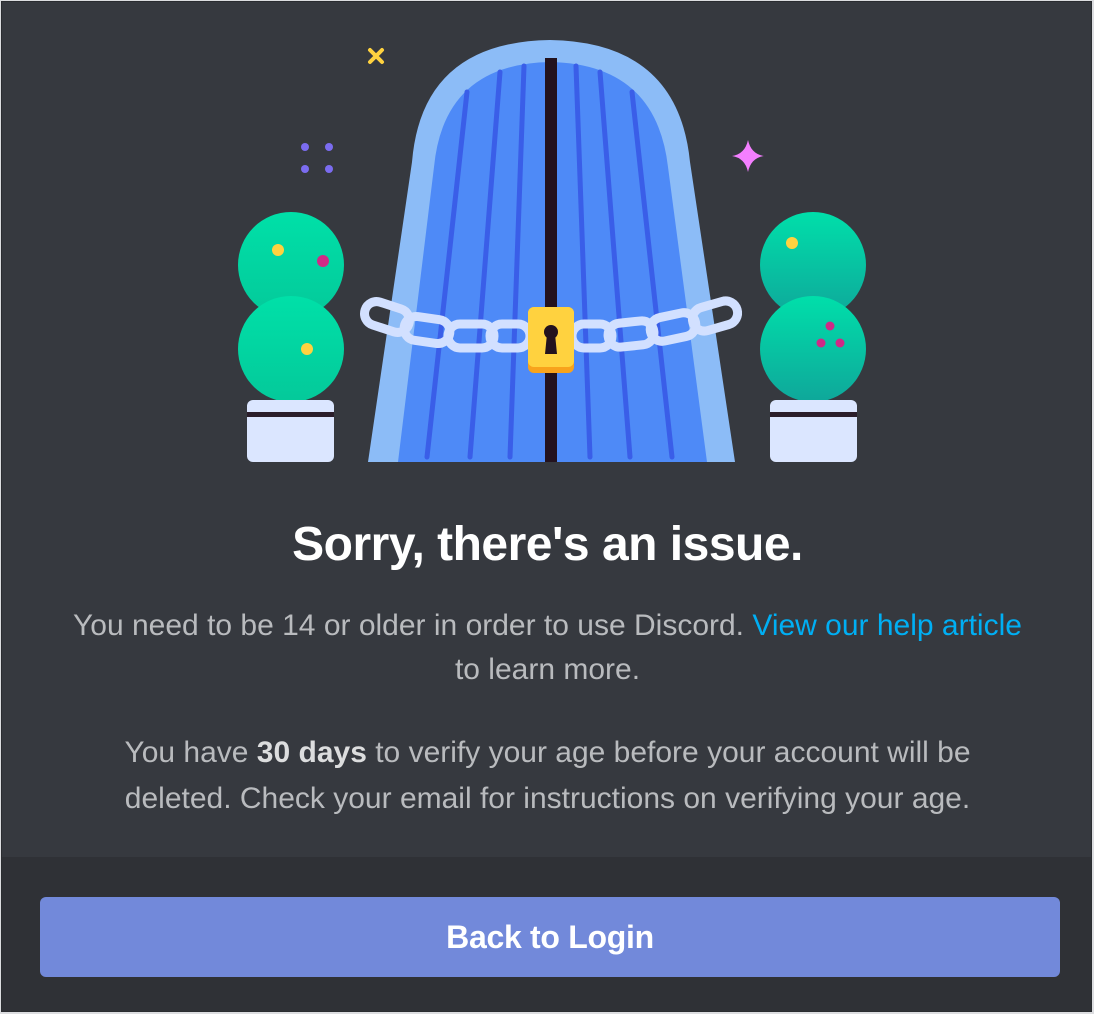 Image resolution: width=1094 pixels, height=1014 pixels. Describe the element at coordinates (547, 669) in the screenshot. I see `message-suffix: to learn more.` at that location.